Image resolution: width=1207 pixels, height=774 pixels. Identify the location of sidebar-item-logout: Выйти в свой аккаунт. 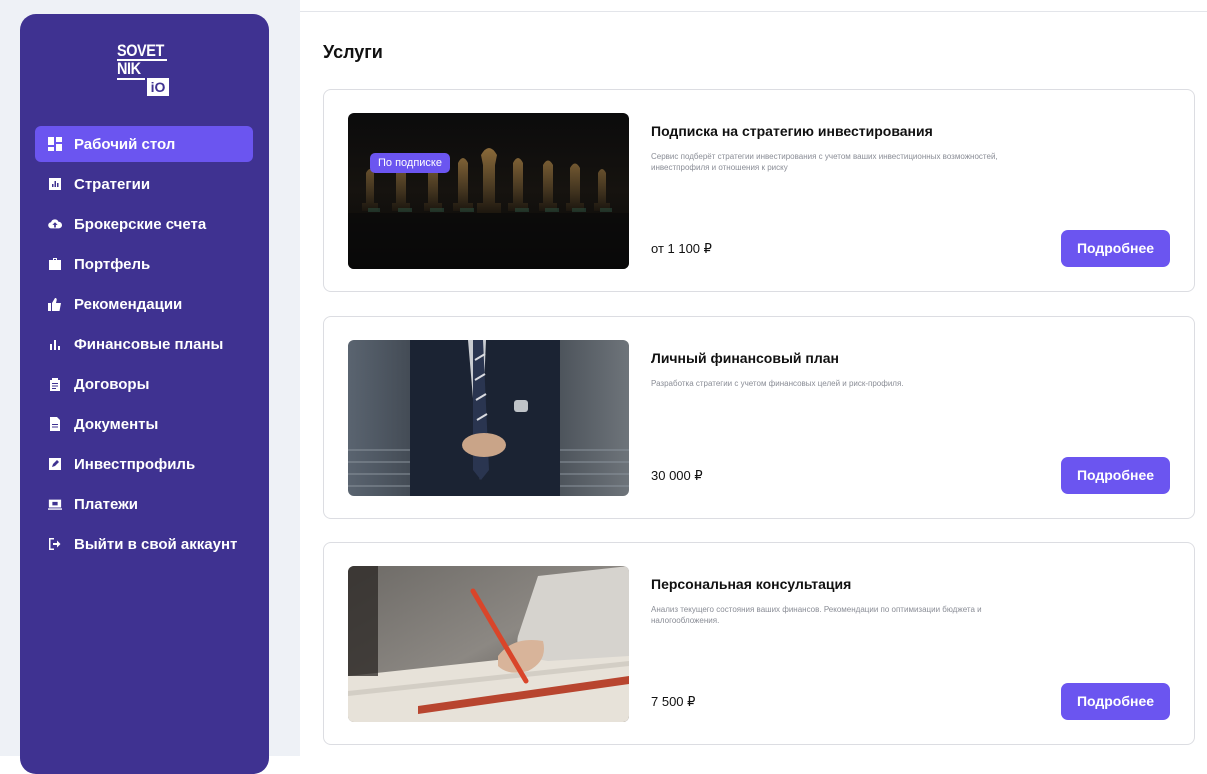
(144, 544).